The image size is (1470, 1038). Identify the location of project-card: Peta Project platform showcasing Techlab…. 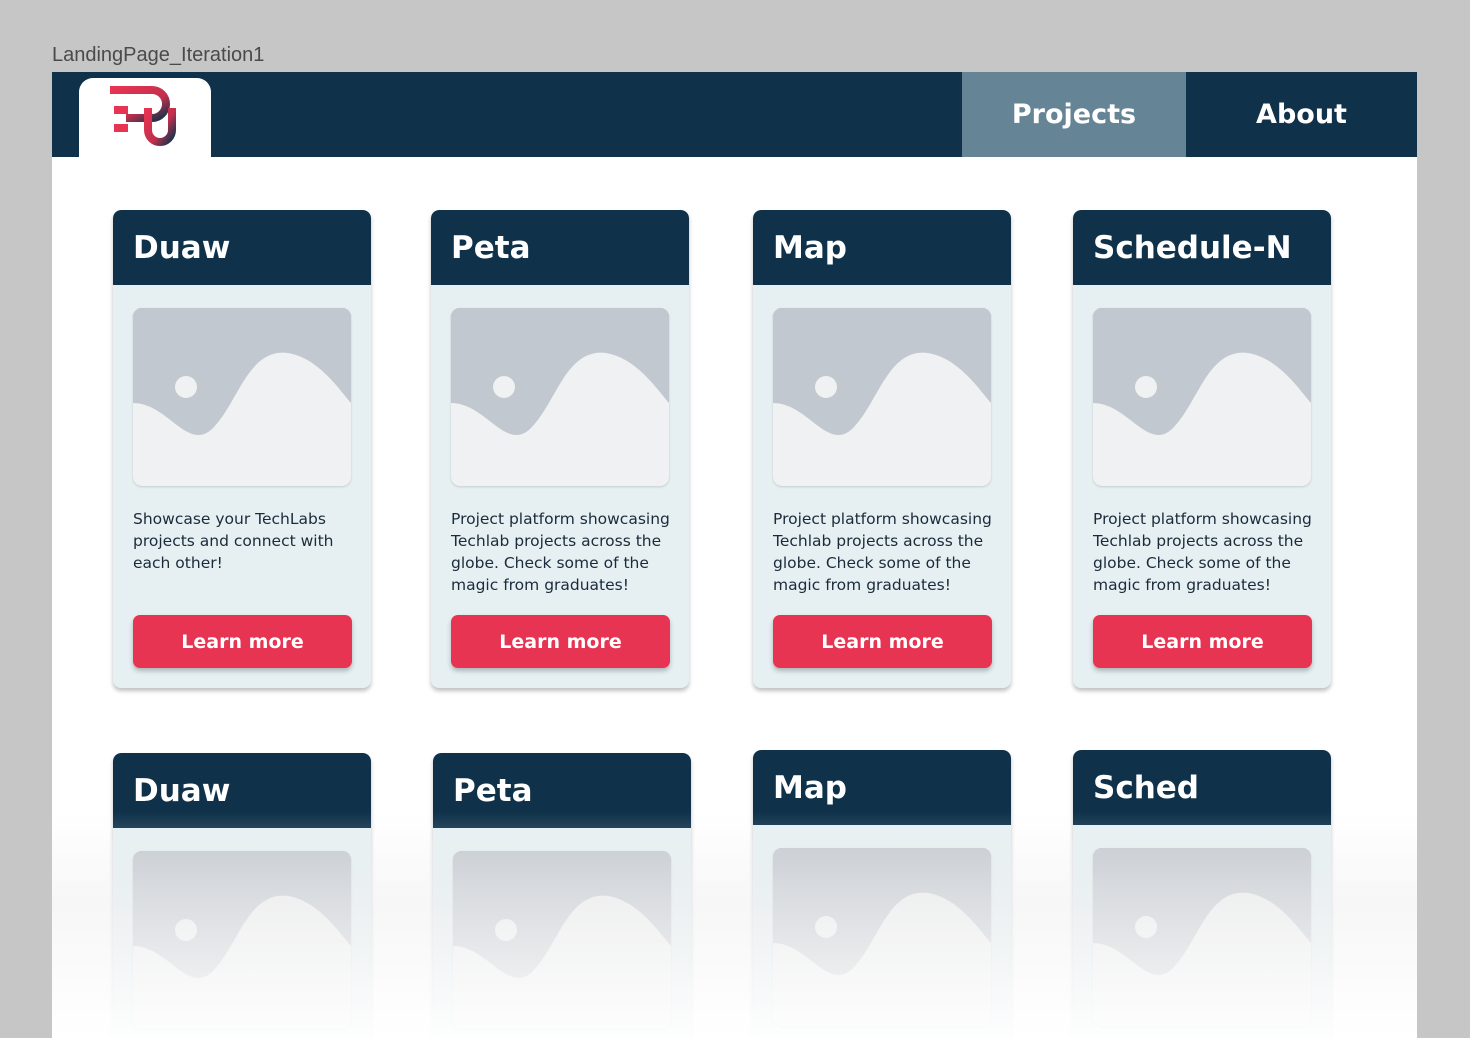
(560, 449).